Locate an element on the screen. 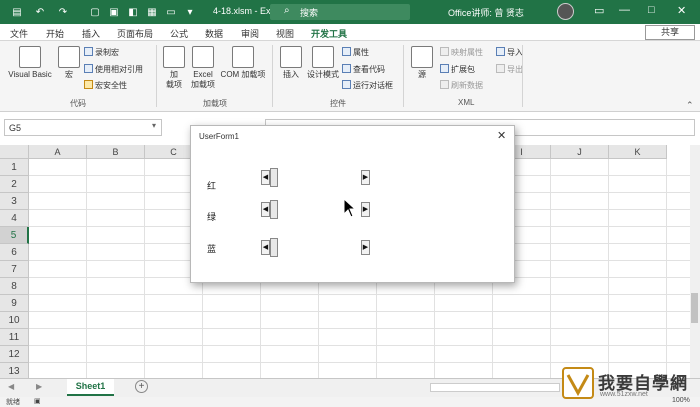 This screenshot has width=700, height=407. vertical-scroll-thumb is located at coordinates (694, 308).